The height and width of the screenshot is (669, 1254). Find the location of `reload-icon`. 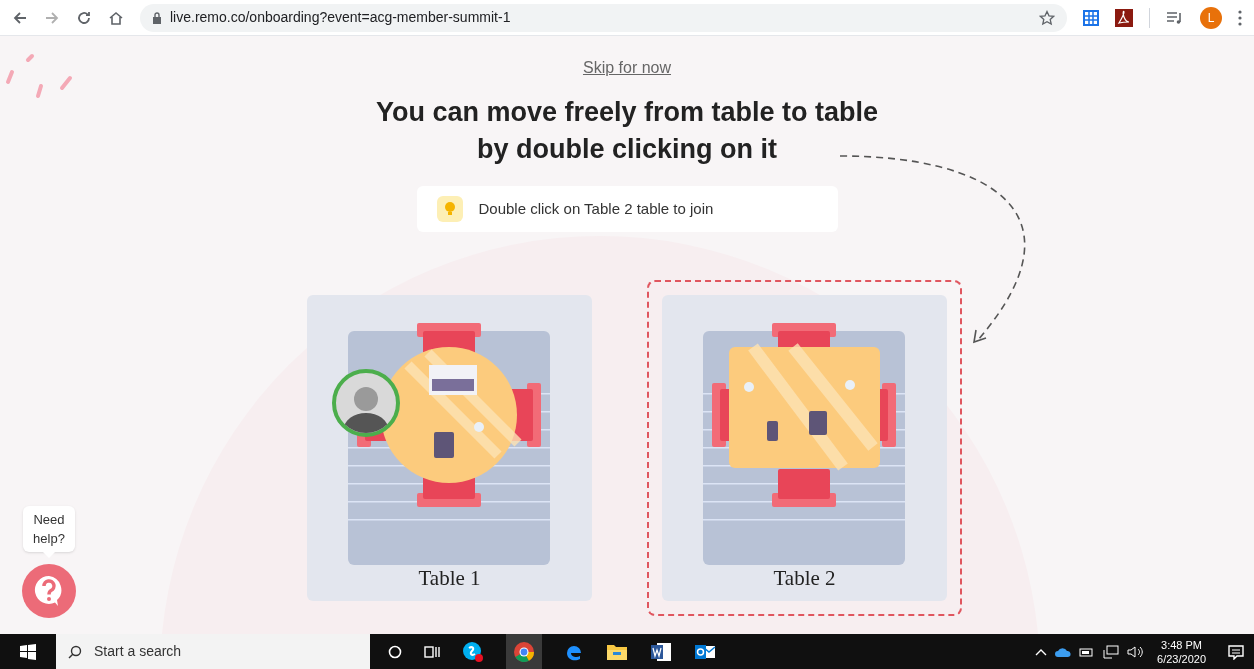

reload-icon is located at coordinates (84, 17).